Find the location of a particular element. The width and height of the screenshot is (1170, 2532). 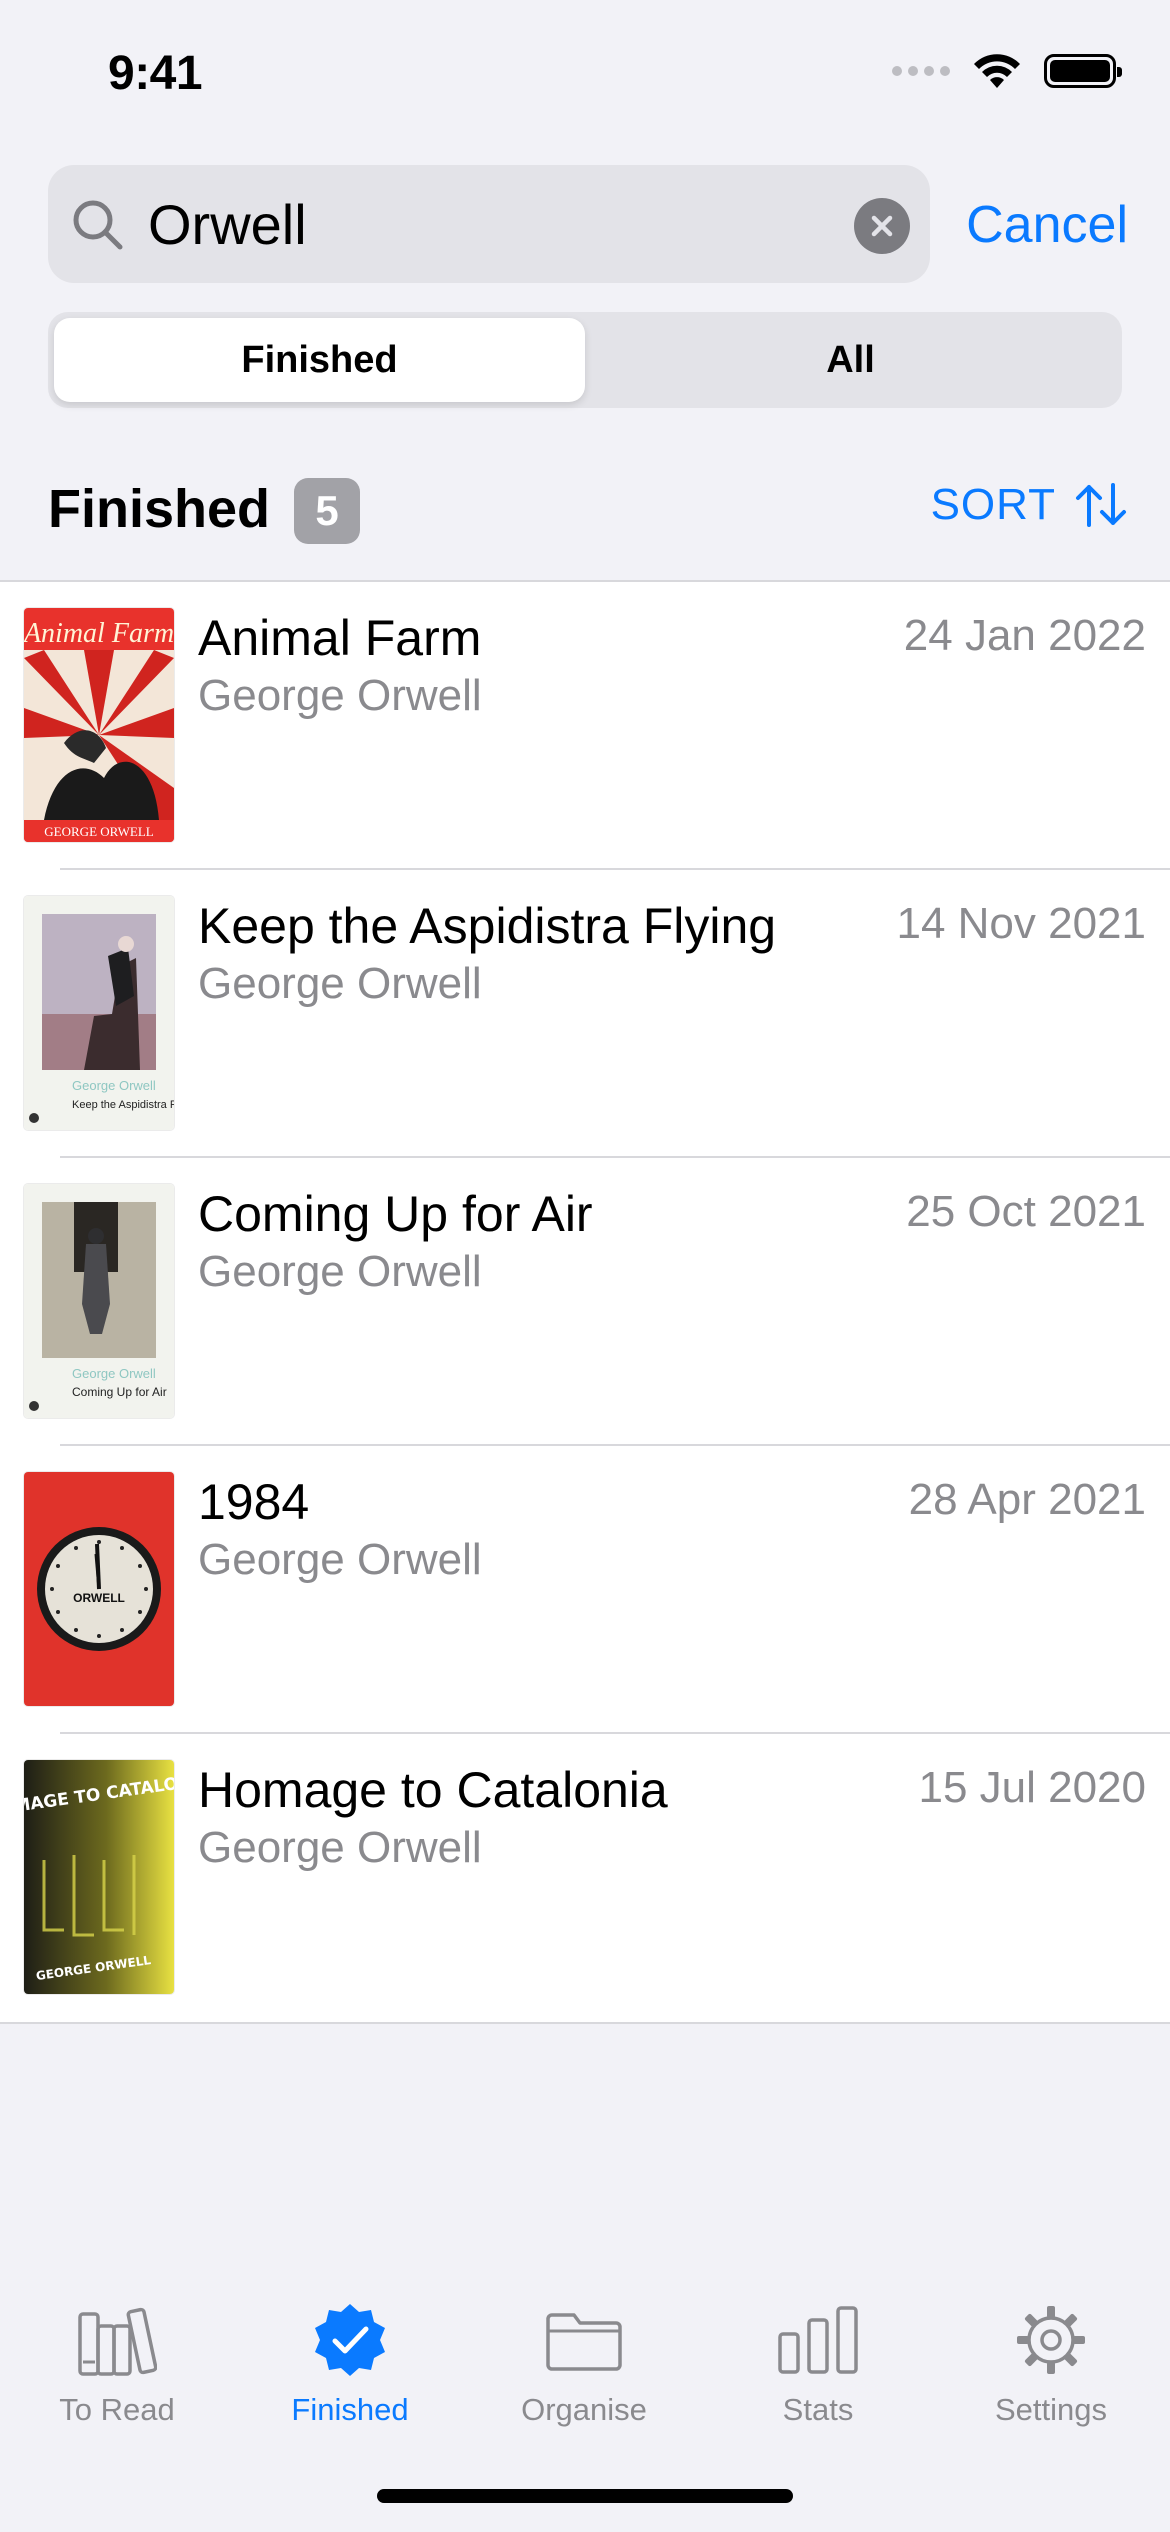

cover-title-text: Animal Farm is located at coordinates (99, 633).